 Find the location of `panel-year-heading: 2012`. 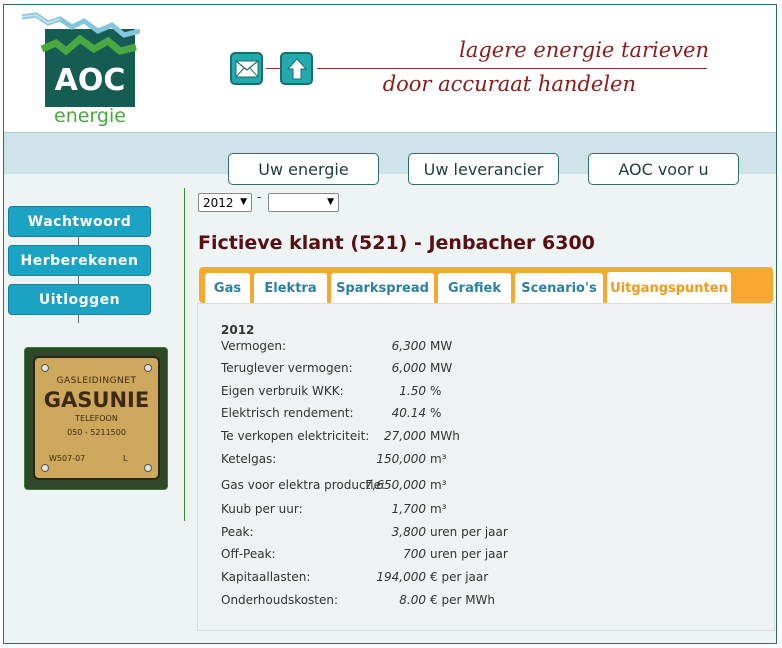

panel-year-heading: 2012 is located at coordinates (238, 330).